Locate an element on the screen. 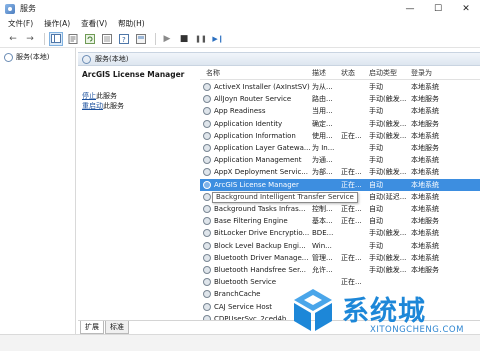 The image size is (480, 351). console-tree-toggle-icon is located at coordinates (56, 38).